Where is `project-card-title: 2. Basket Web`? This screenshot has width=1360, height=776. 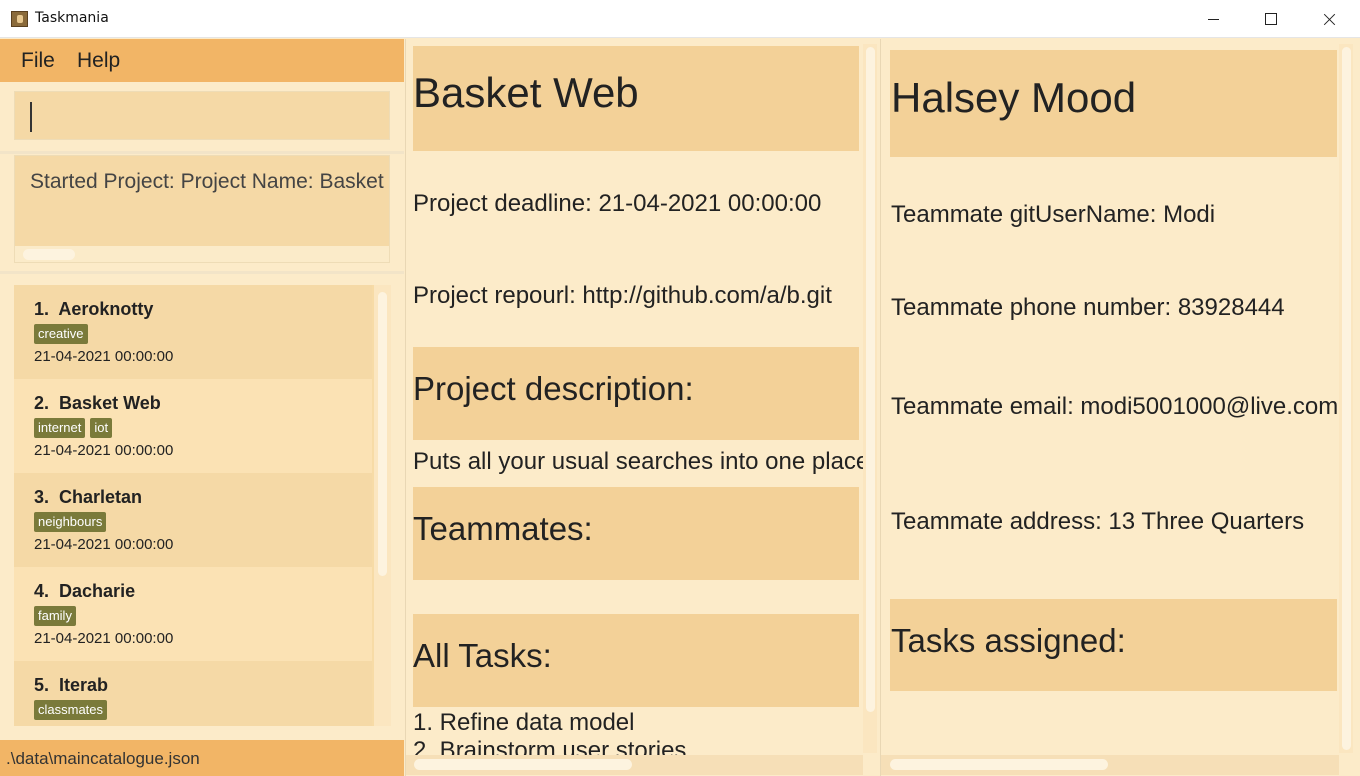
project-card-title: 2. Basket Web is located at coordinates (97, 403).